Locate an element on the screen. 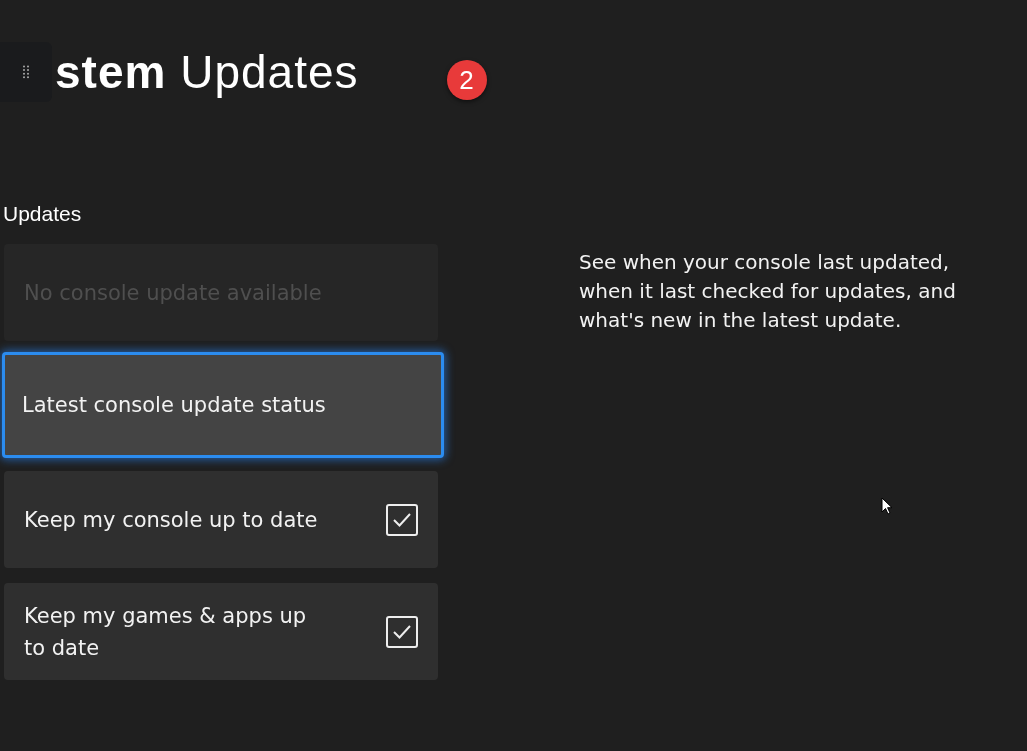 This screenshot has width=1027, height=751. setting-toggle: Keep my games & apps up to date is located at coordinates (221, 631).